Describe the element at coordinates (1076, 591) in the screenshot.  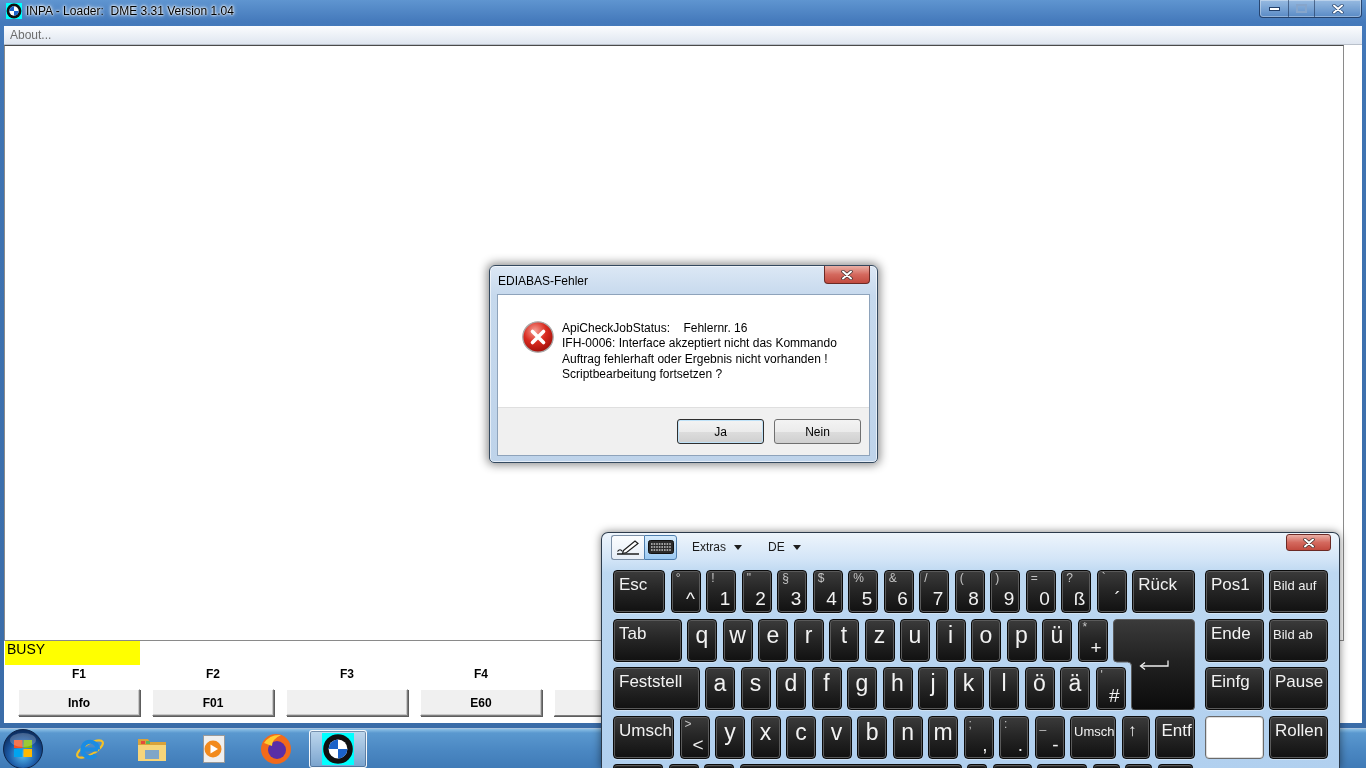
I see `keyboard-key: ? ß` at that location.